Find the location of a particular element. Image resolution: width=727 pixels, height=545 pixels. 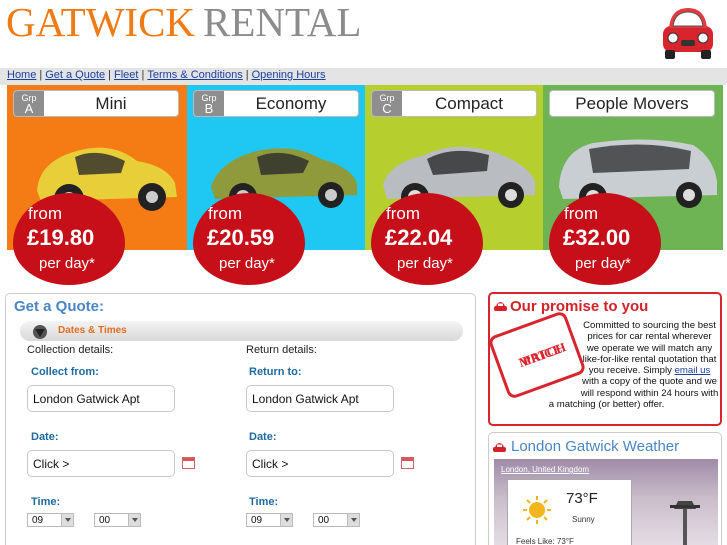

weather-feels-like: Feels Like: 73°F is located at coordinates (545, 541).